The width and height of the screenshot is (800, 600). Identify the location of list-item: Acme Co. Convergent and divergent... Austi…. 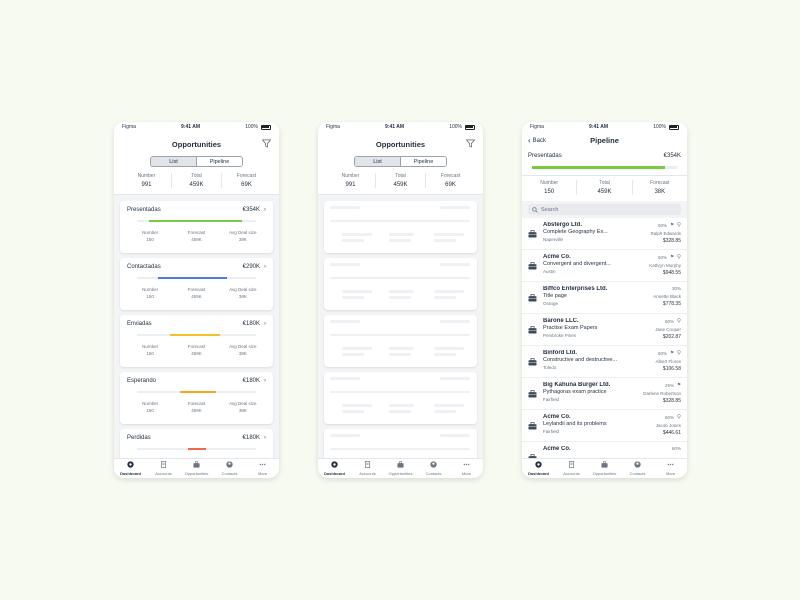
(604, 266).